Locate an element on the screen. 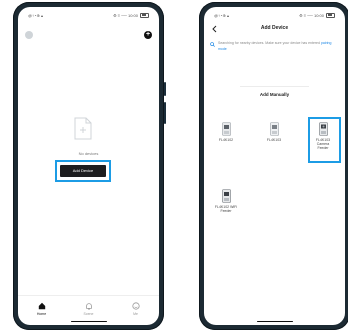  smile-icon is located at coordinates (135, 306).